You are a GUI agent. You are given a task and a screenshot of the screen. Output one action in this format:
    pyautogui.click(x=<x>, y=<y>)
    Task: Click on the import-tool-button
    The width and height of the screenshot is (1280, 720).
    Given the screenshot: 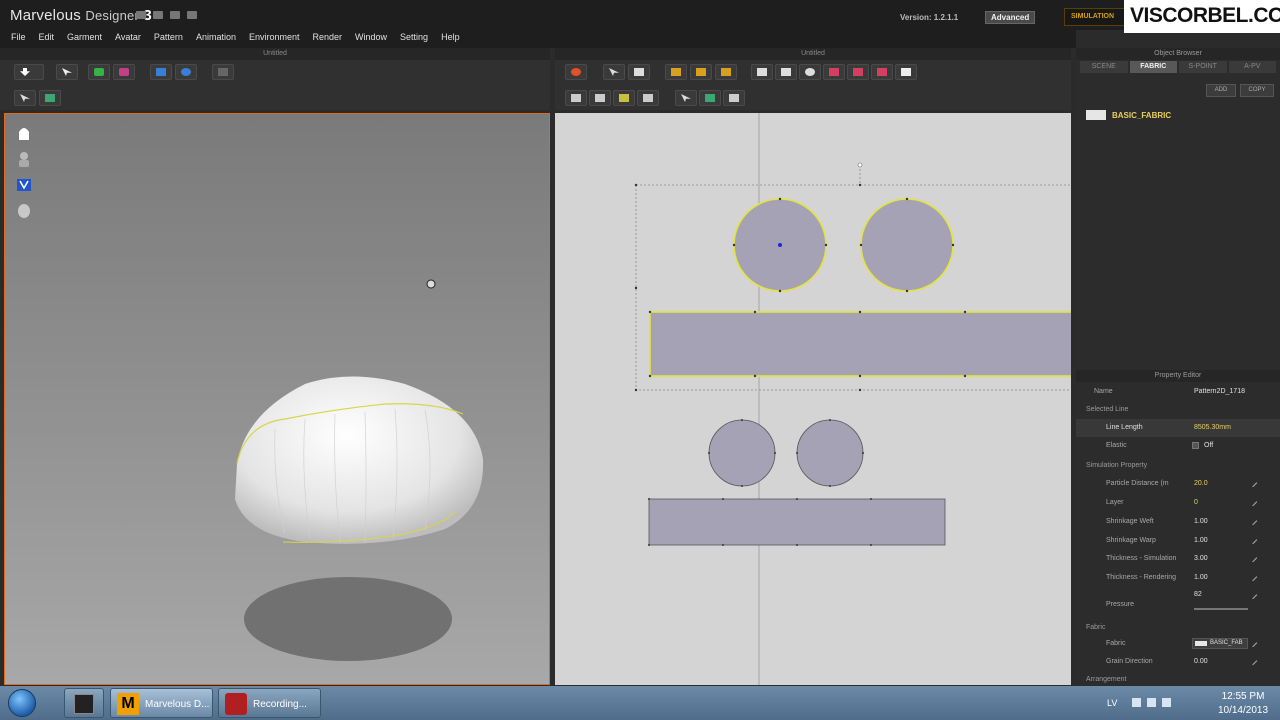 What is the action you would take?
    pyautogui.click(x=29, y=72)
    